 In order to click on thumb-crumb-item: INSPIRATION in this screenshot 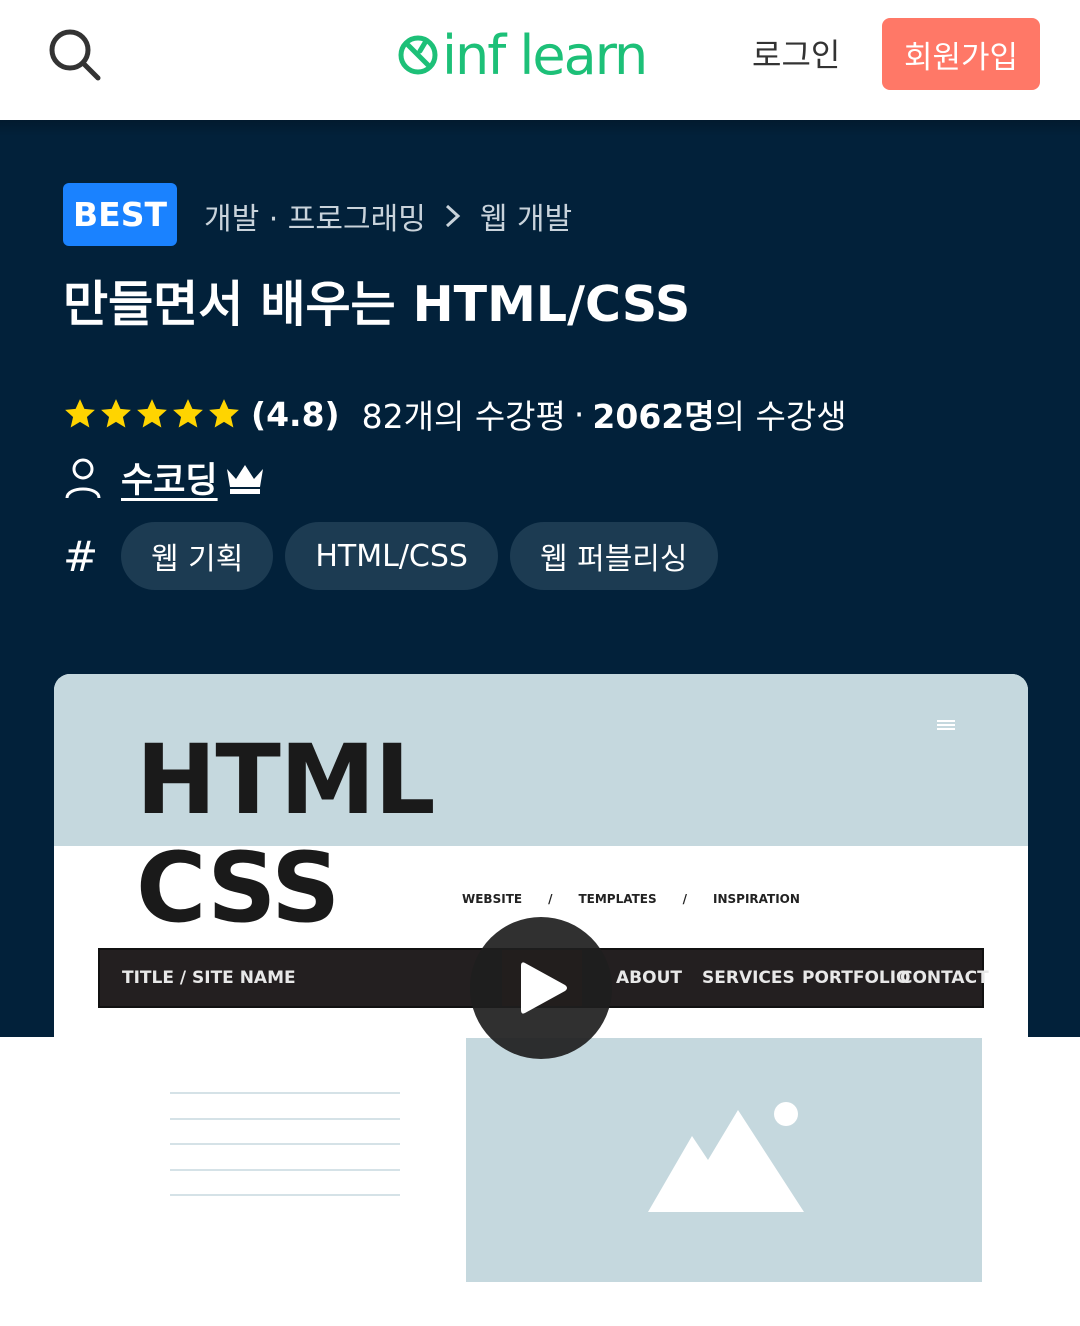, I will do `click(756, 899)`.